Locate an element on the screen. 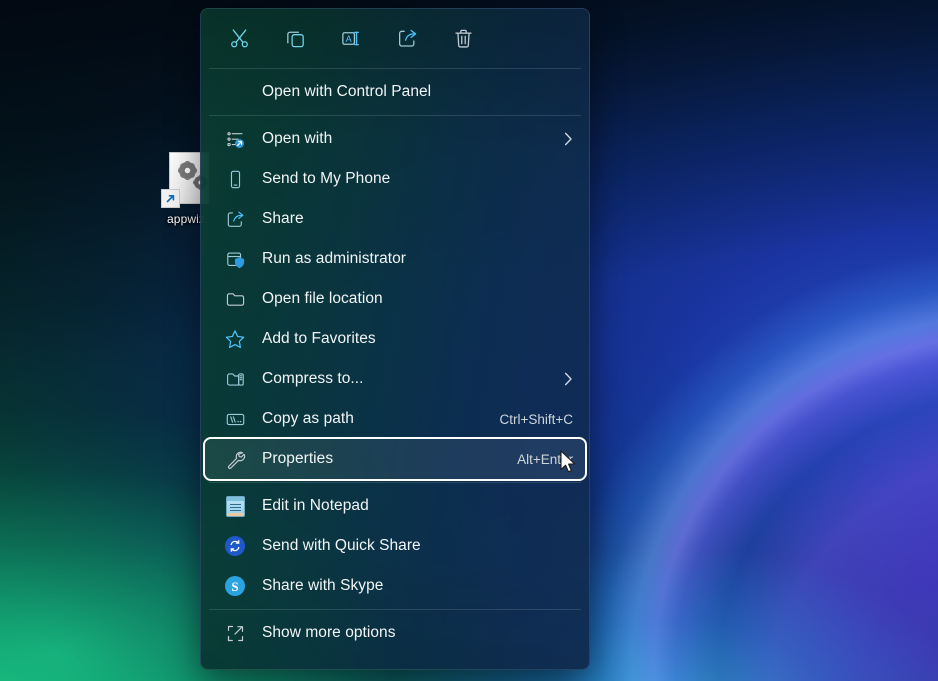  open-with-icon is located at coordinates (235, 139).